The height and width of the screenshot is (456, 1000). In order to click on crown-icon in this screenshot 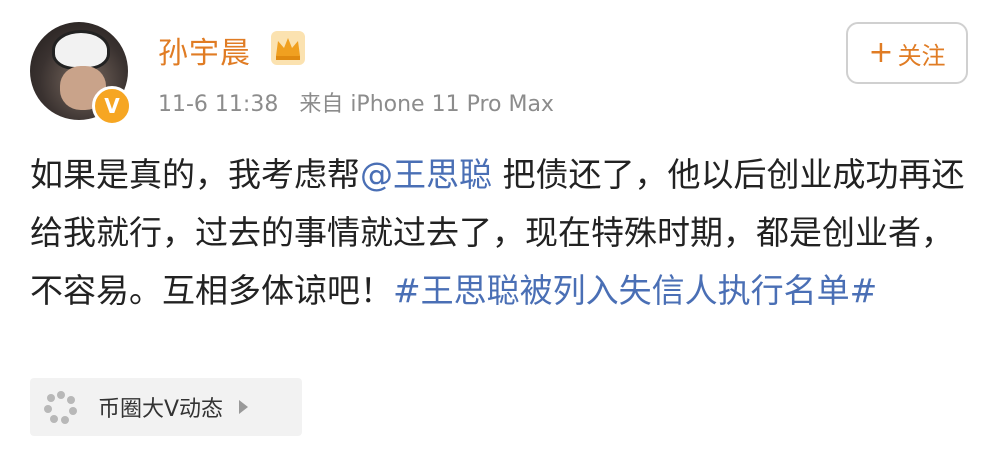, I will do `click(288, 48)`.